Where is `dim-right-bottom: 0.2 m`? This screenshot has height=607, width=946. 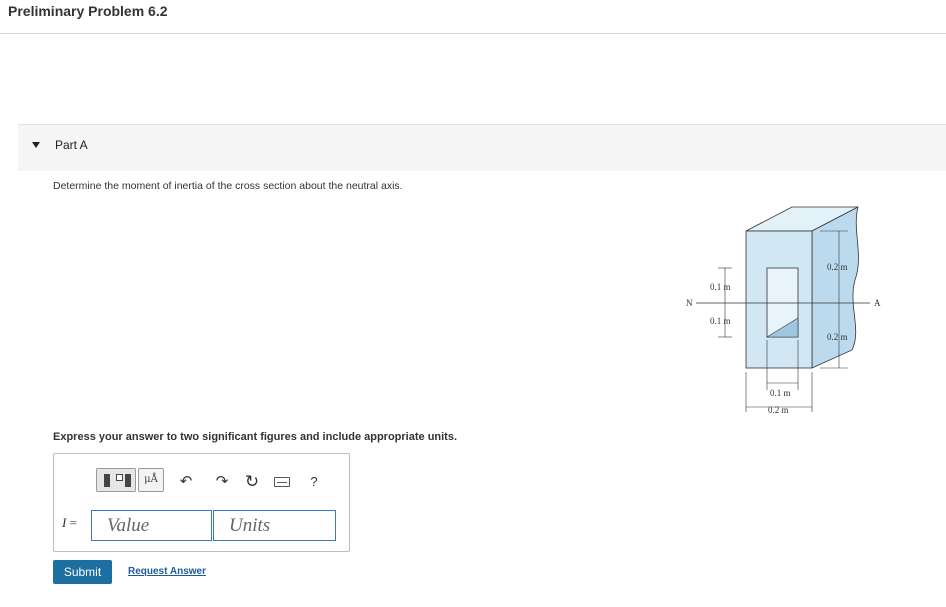
dim-right-bottom: 0.2 m is located at coordinates (837, 337).